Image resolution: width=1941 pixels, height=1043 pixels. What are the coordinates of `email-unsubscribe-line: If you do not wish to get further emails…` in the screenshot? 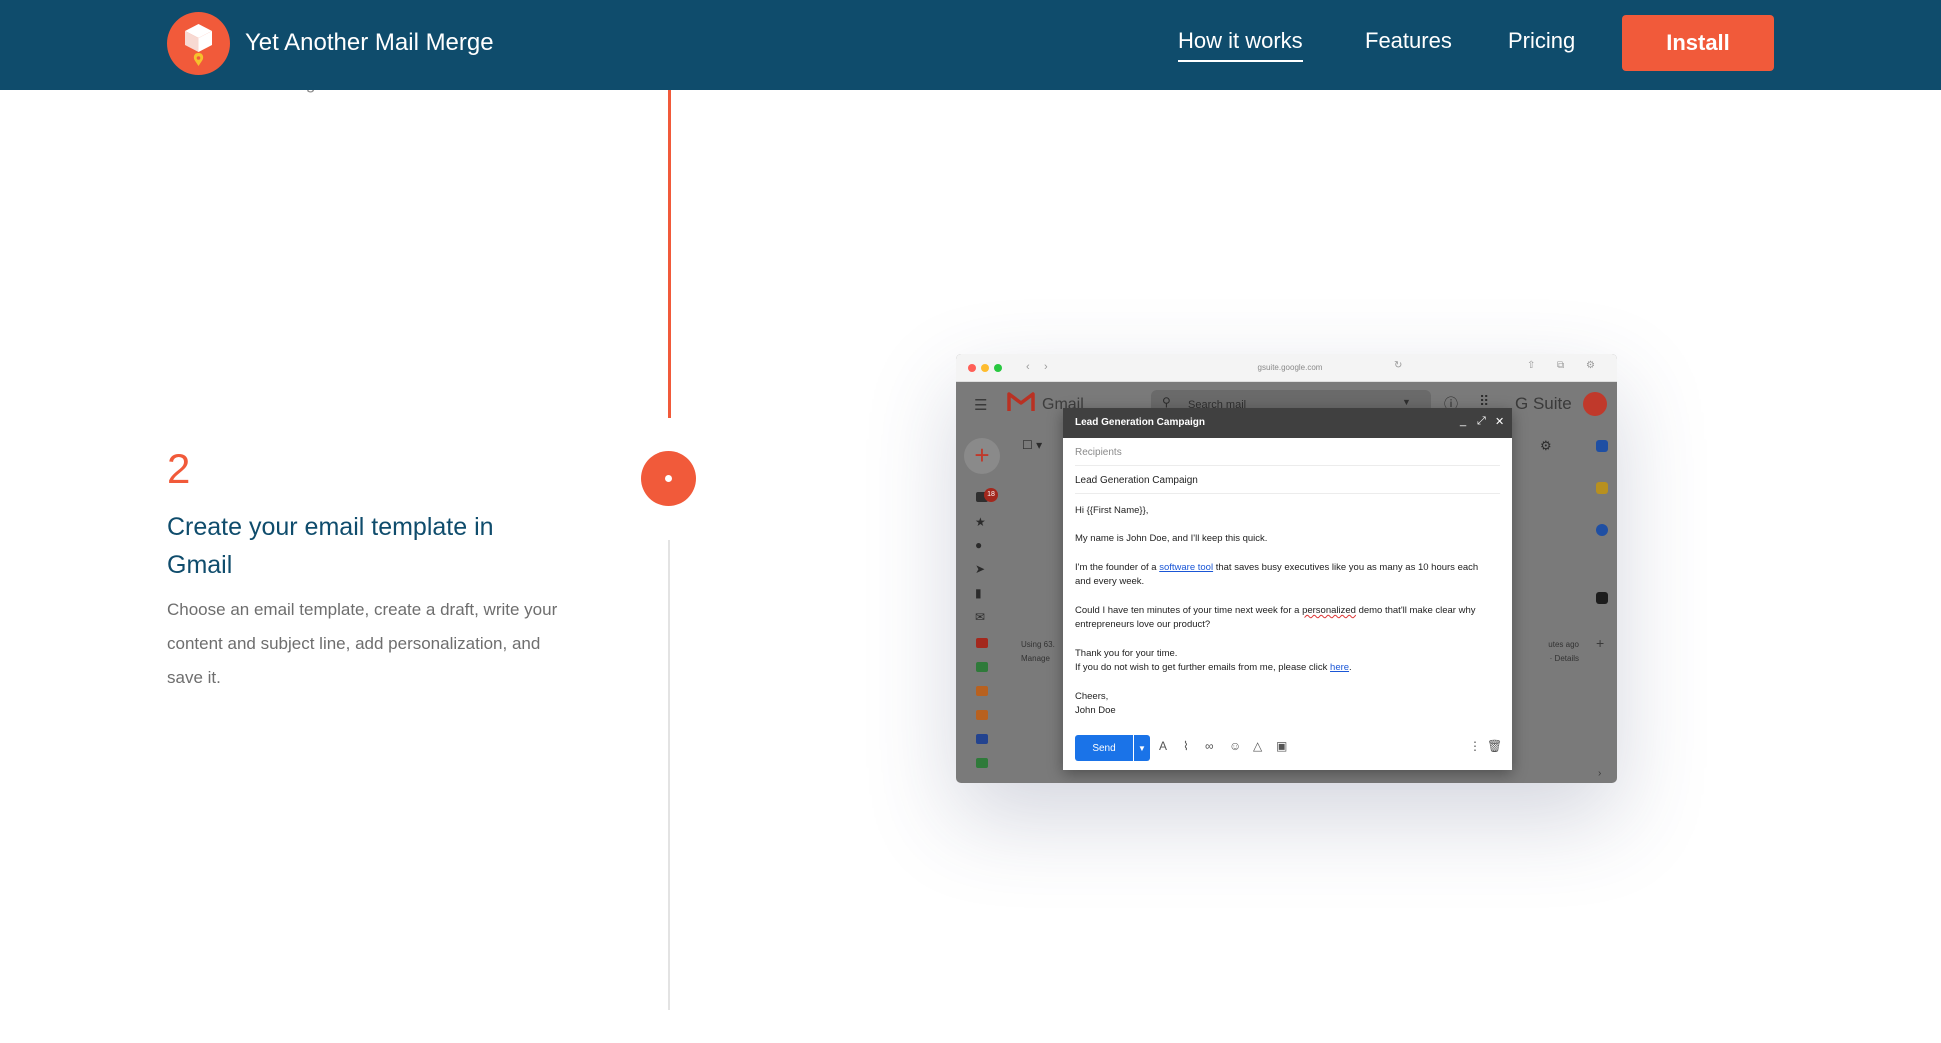 It's located at (1213, 667).